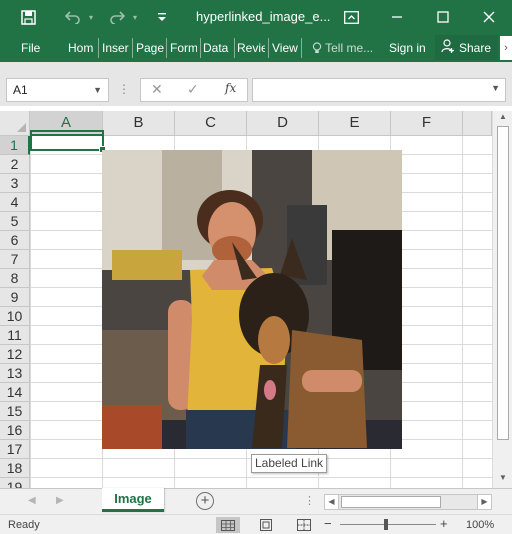 The height and width of the screenshot is (534, 512). Describe the element at coordinates (328, 523) in the screenshot. I see `zoom-out-icon: −` at that location.